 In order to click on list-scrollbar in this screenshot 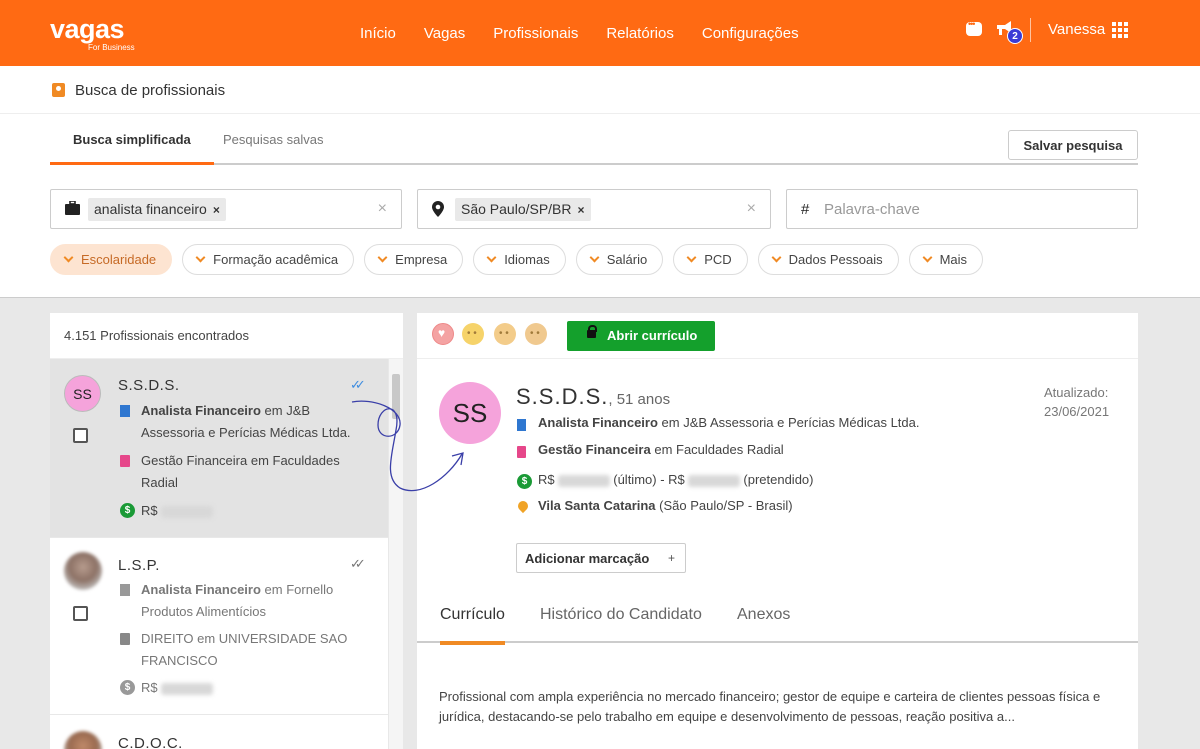, I will do `click(395, 554)`.